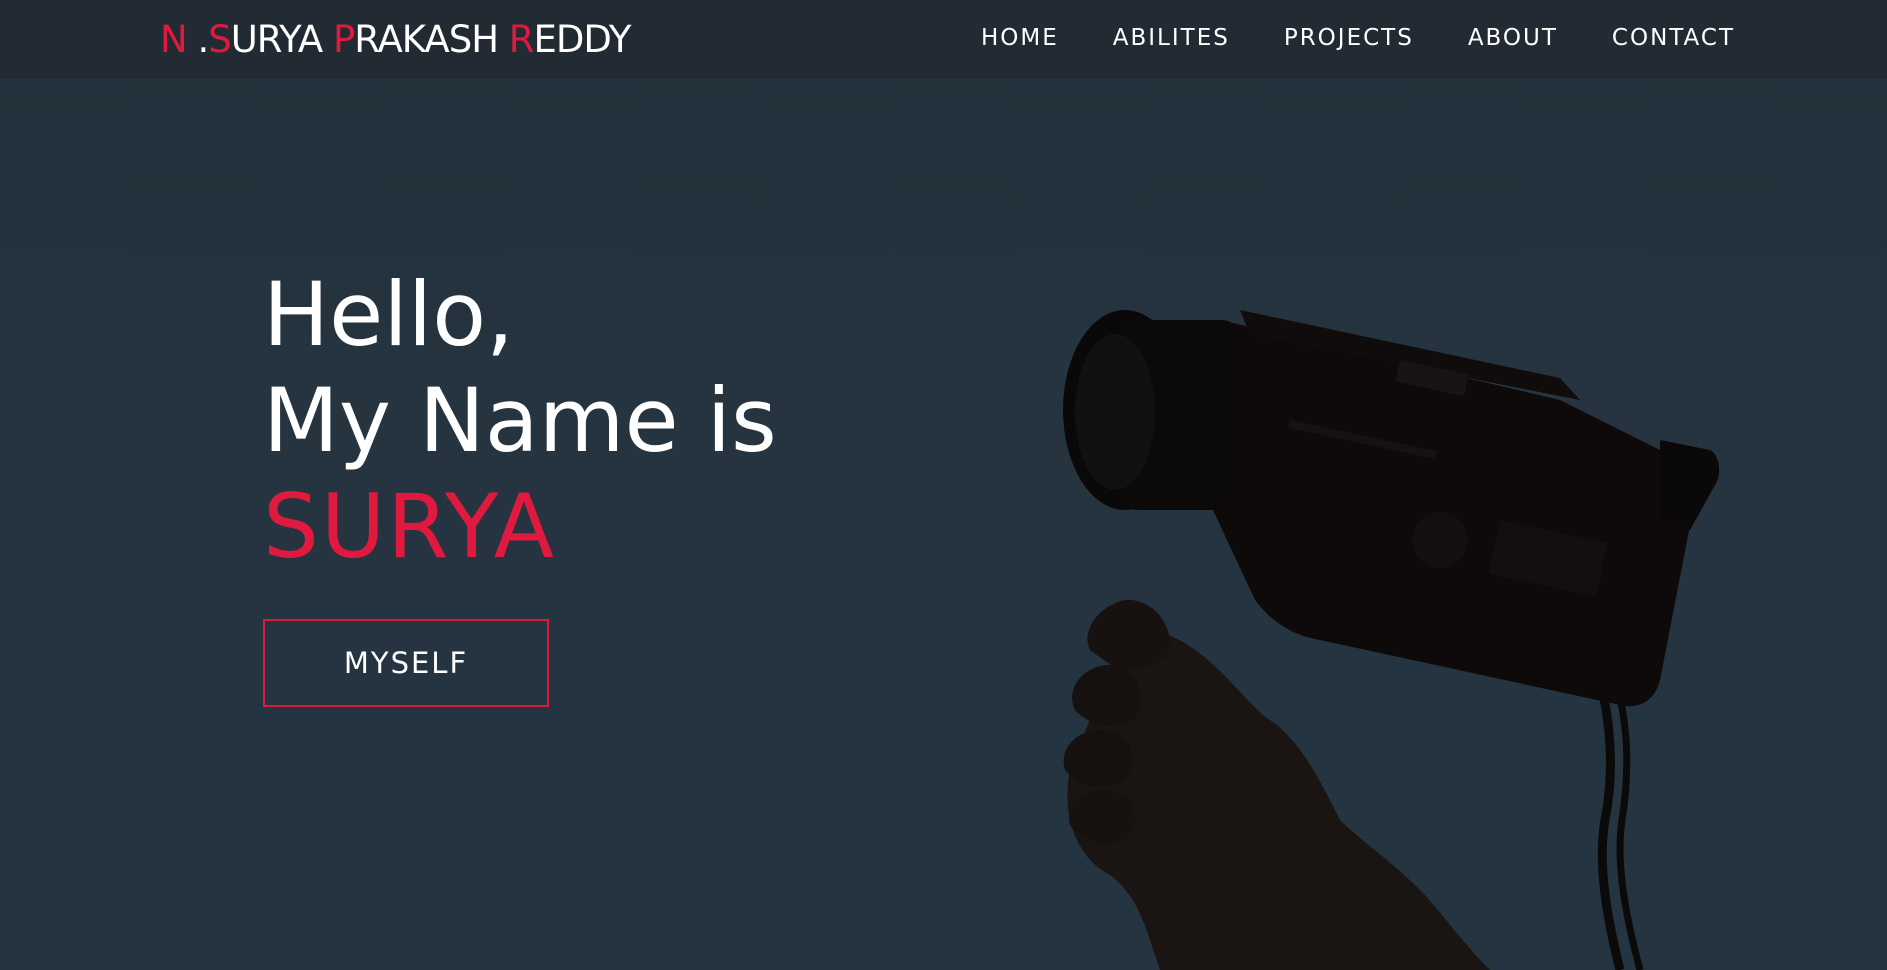  Describe the element at coordinates (409, 526) in the screenshot. I see `hero-name: SURYA` at that location.